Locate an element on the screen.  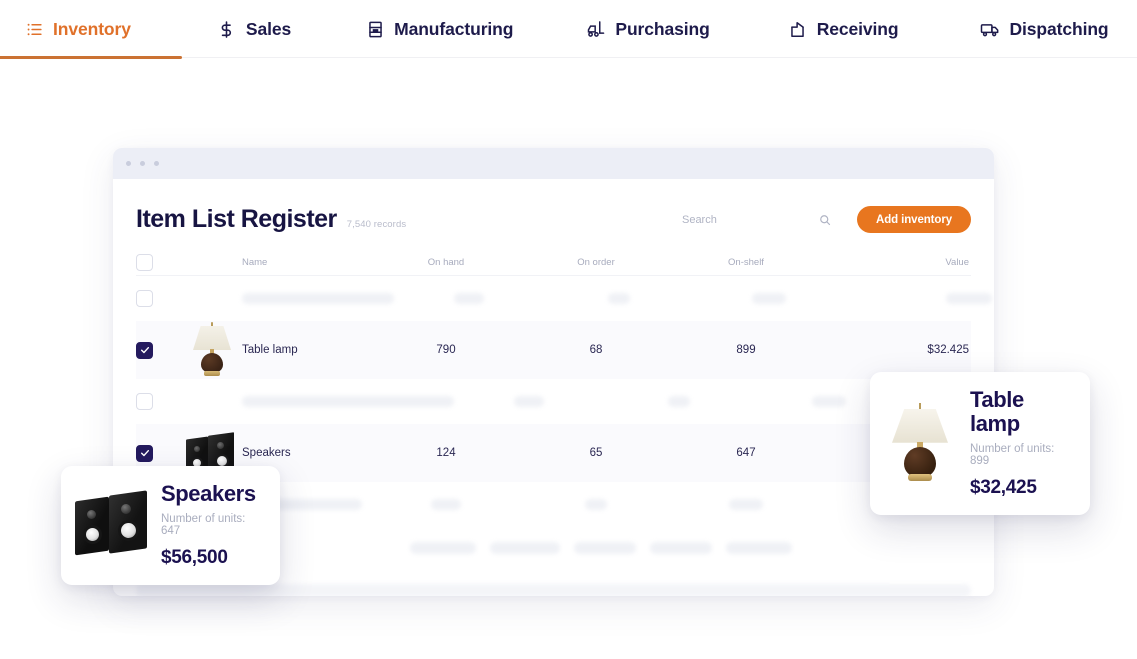
nav-item-sales: Sales is located at coordinates (254, 29).